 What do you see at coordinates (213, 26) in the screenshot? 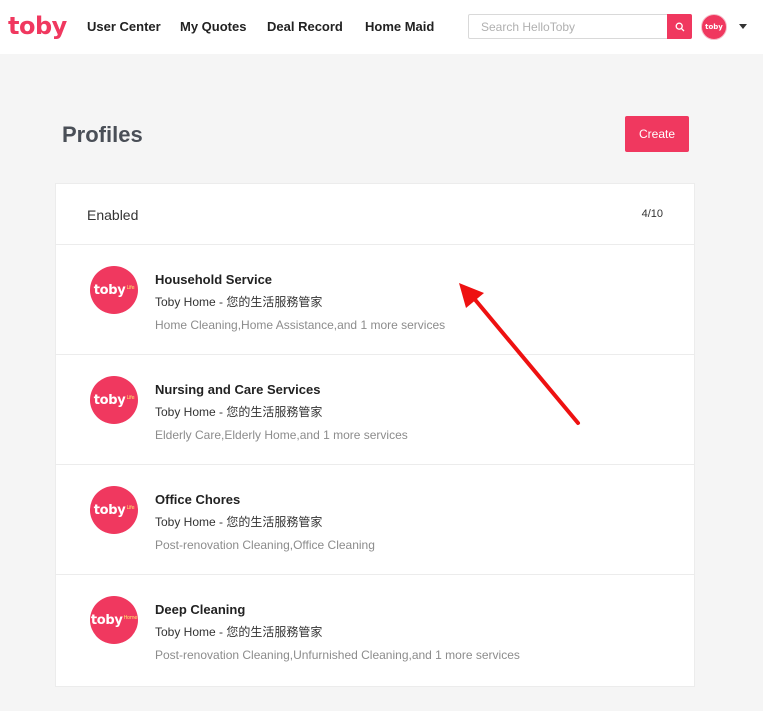
I see `nav-my-quotes: My Quotes` at bounding box center [213, 26].